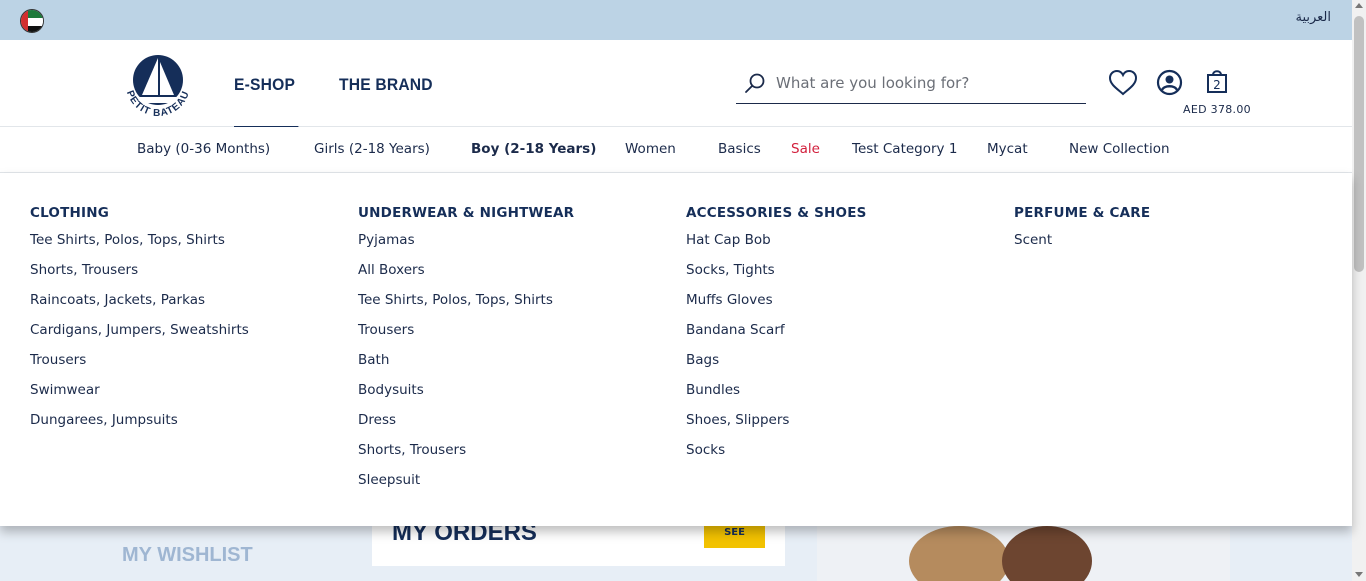 The width and height of the screenshot is (1366, 581). Describe the element at coordinates (466, 247) in the screenshot. I see `menu-link: Pyjamas` at that location.